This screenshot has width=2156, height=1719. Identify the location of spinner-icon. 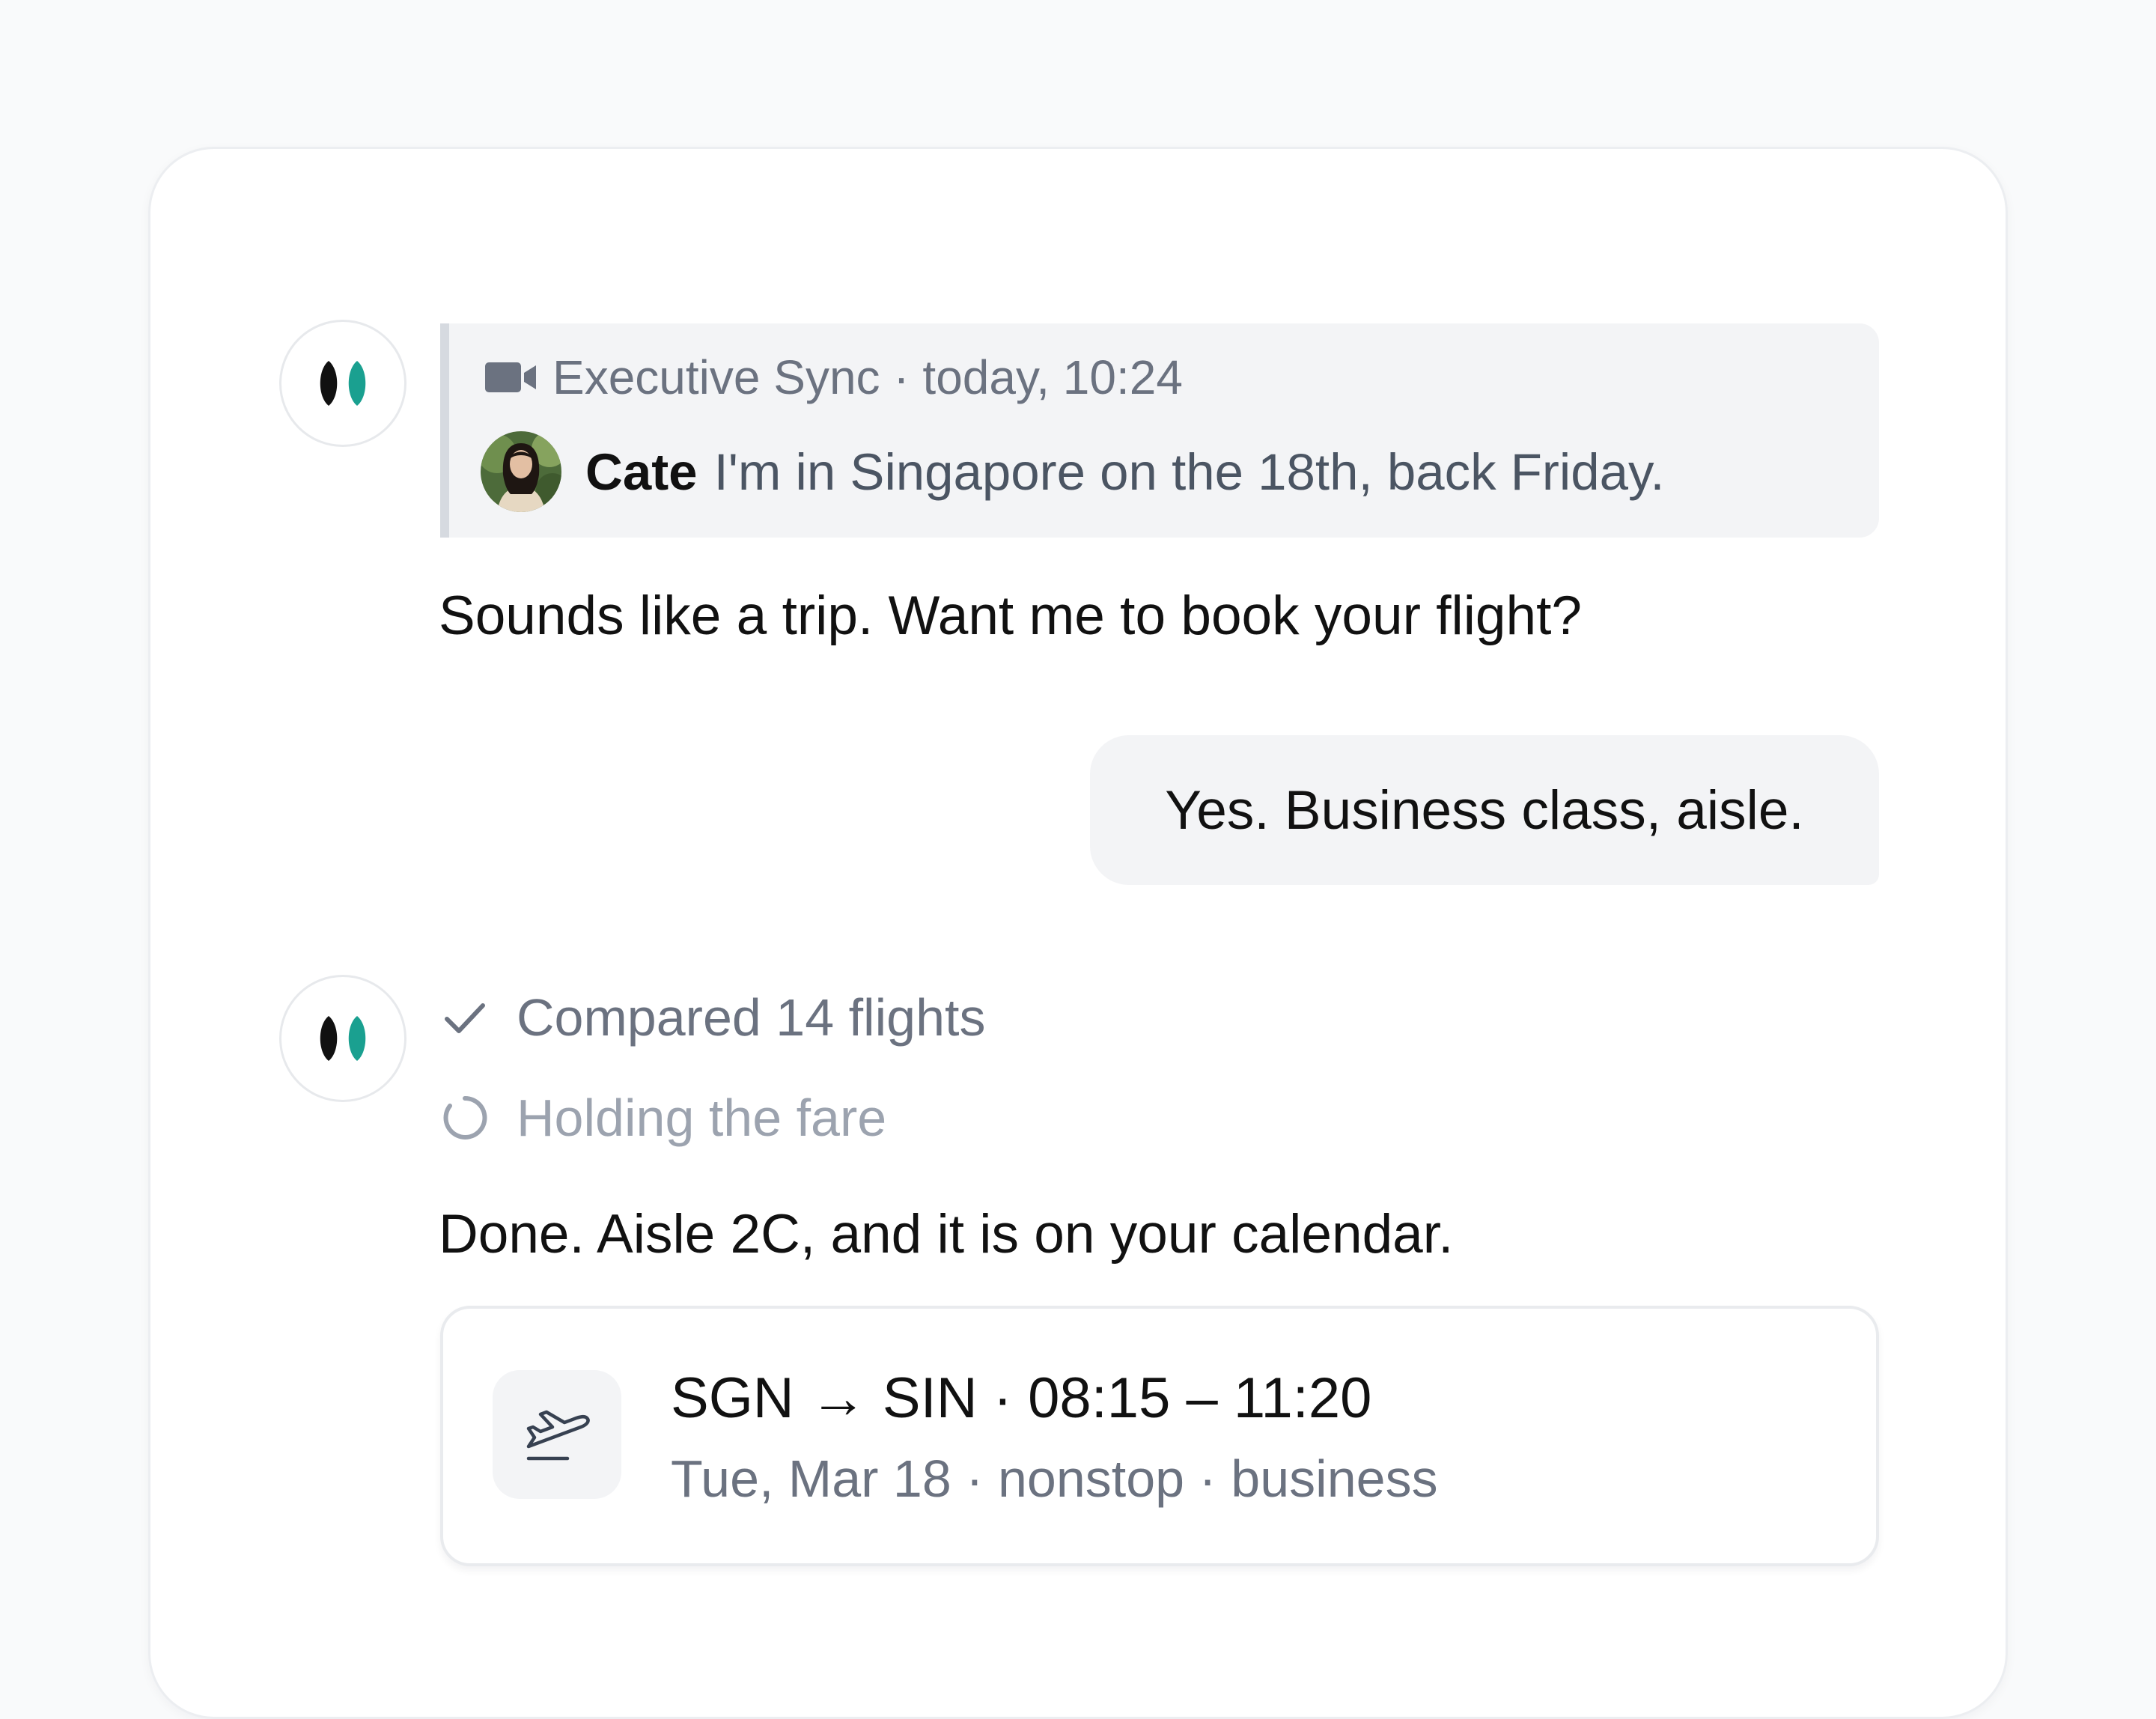
(465, 1118).